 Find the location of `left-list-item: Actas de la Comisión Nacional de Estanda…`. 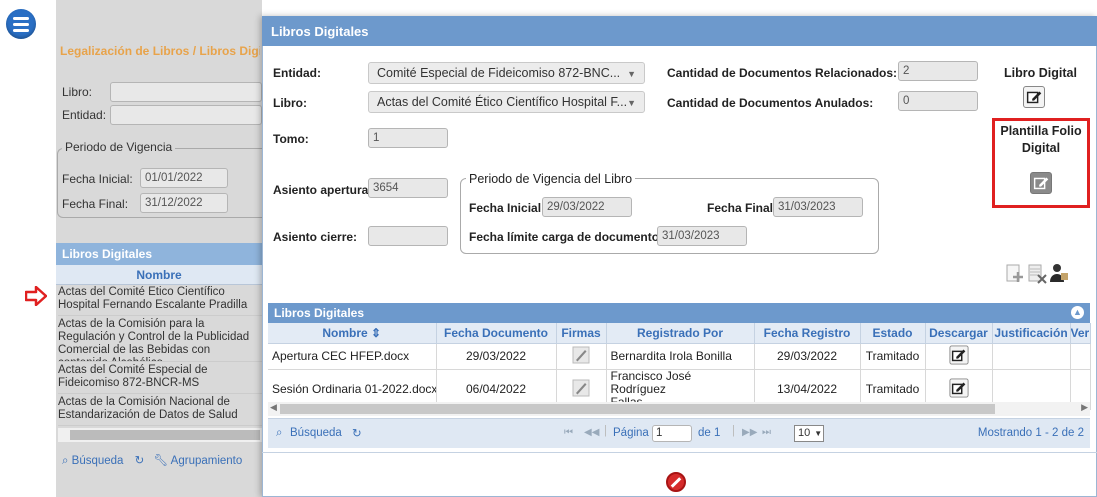

left-list-item: Actas de la Comisión Nacional de Estanda… is located at coordinates (160, 411).